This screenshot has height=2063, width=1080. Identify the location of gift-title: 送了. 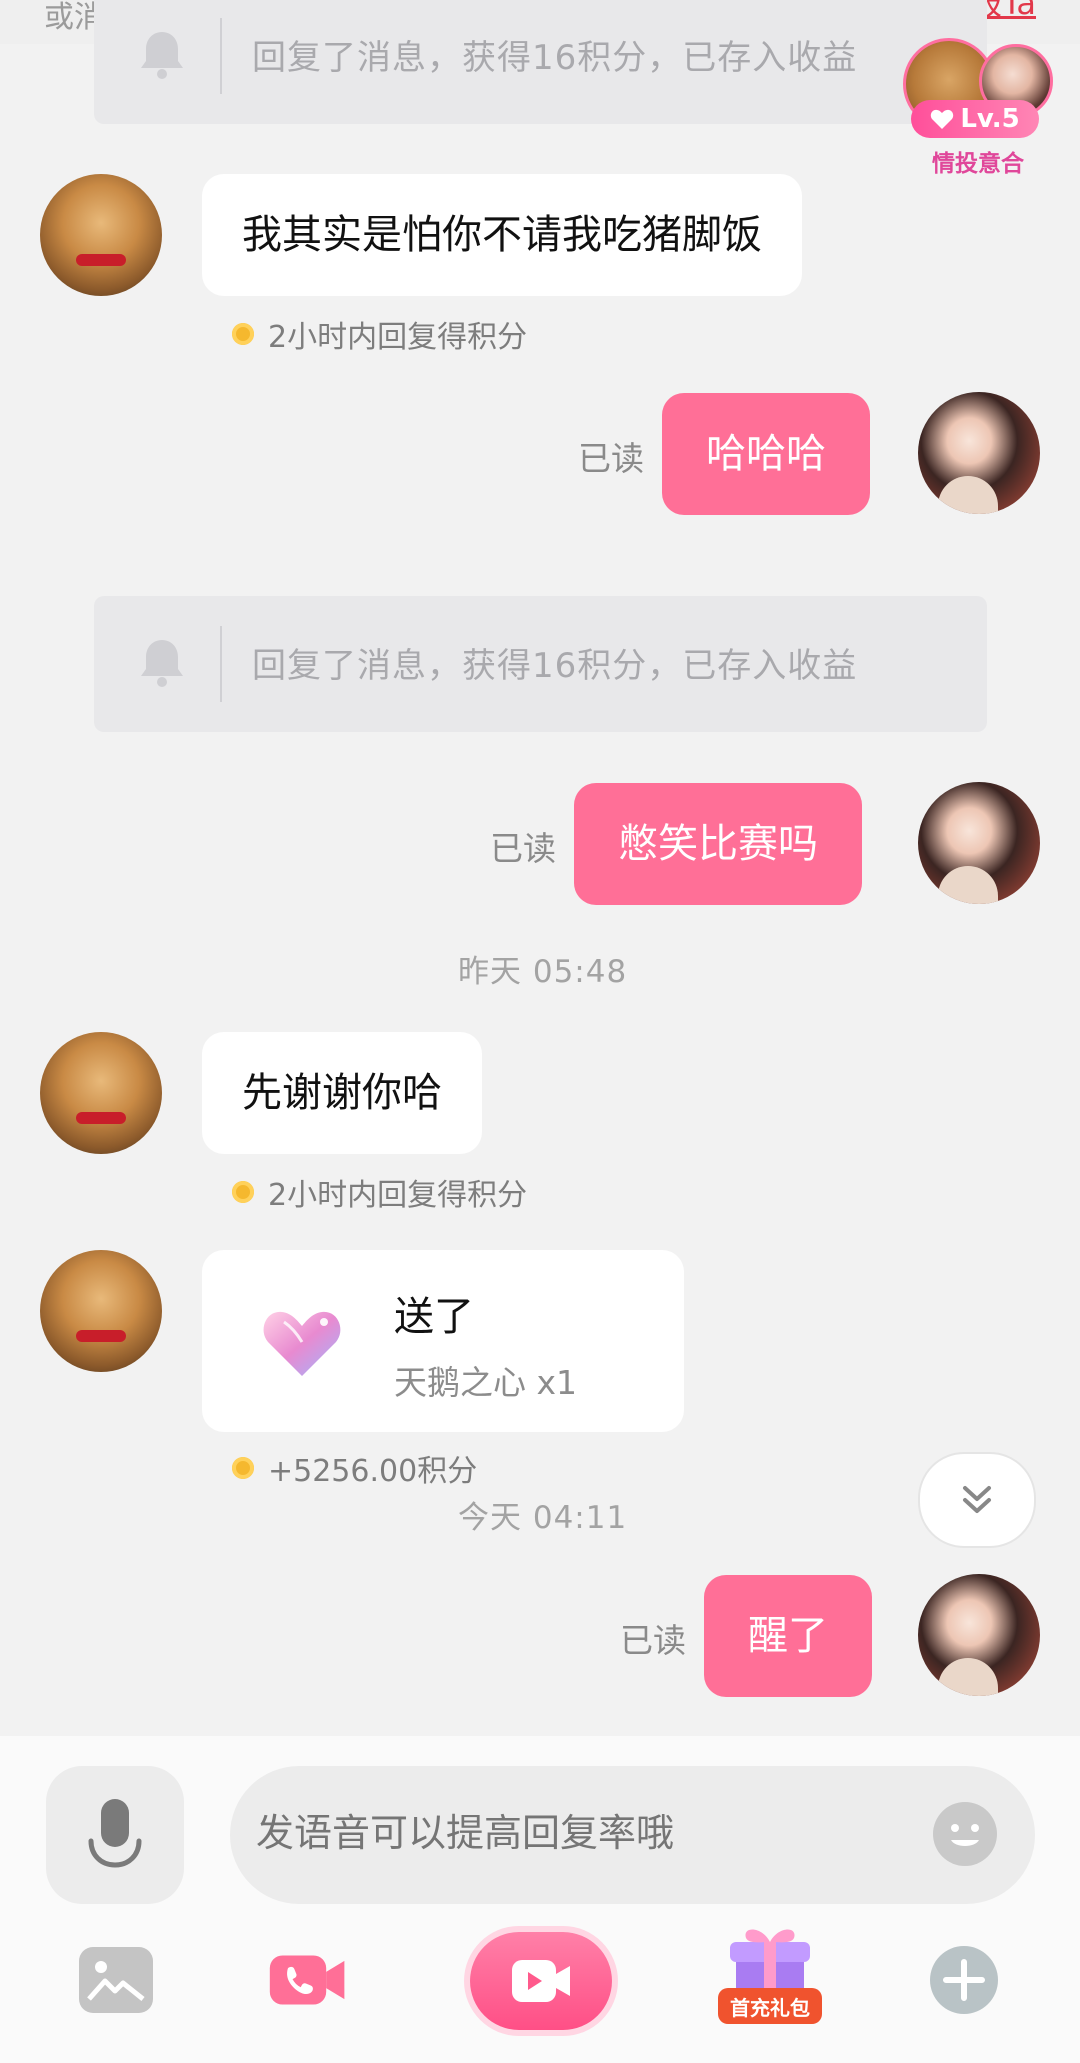
(434, 1317).